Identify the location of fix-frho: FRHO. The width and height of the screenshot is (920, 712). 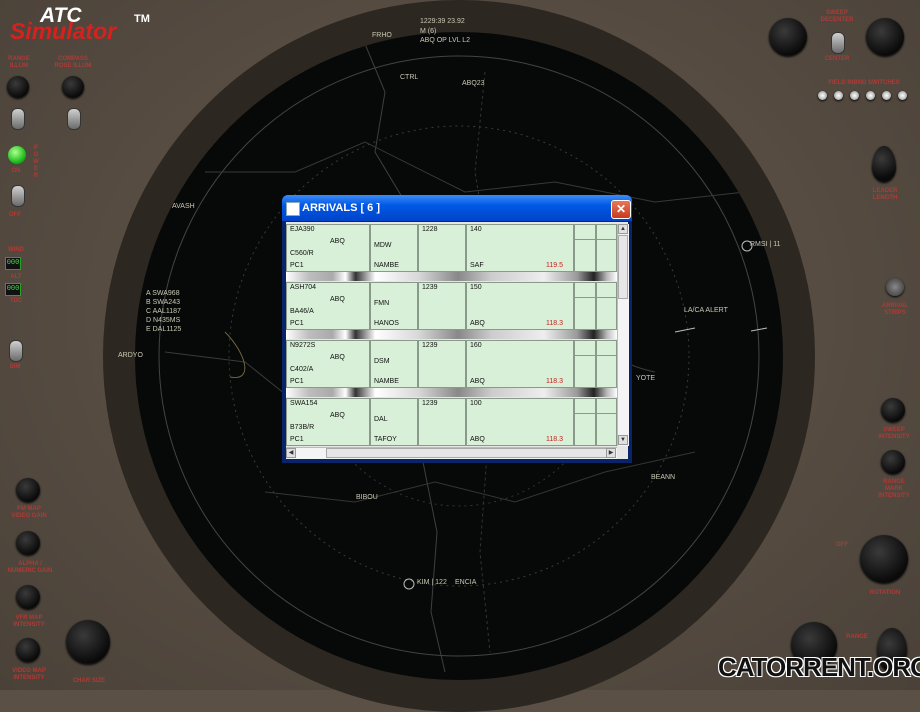
(382, 35).